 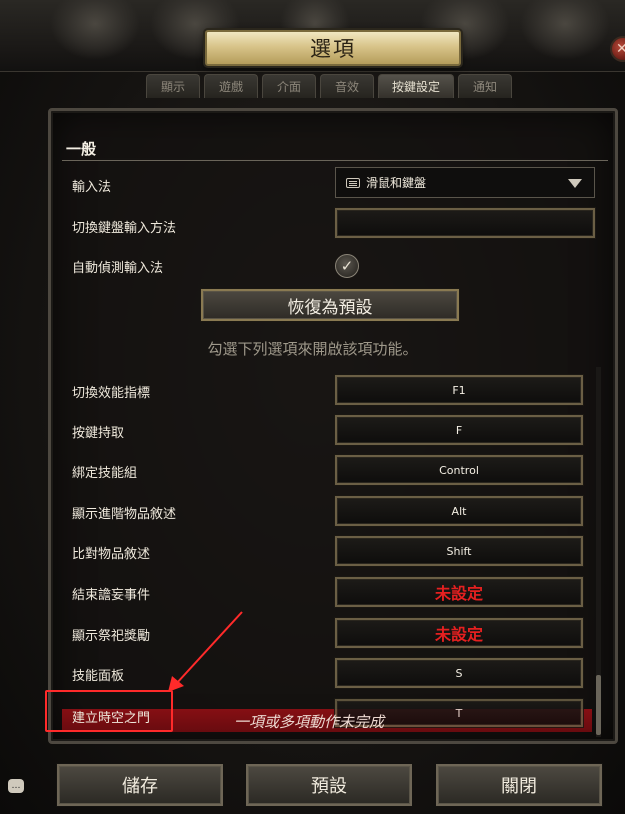 I want to click on save-button: 儲存, so click(x=140, y=785).